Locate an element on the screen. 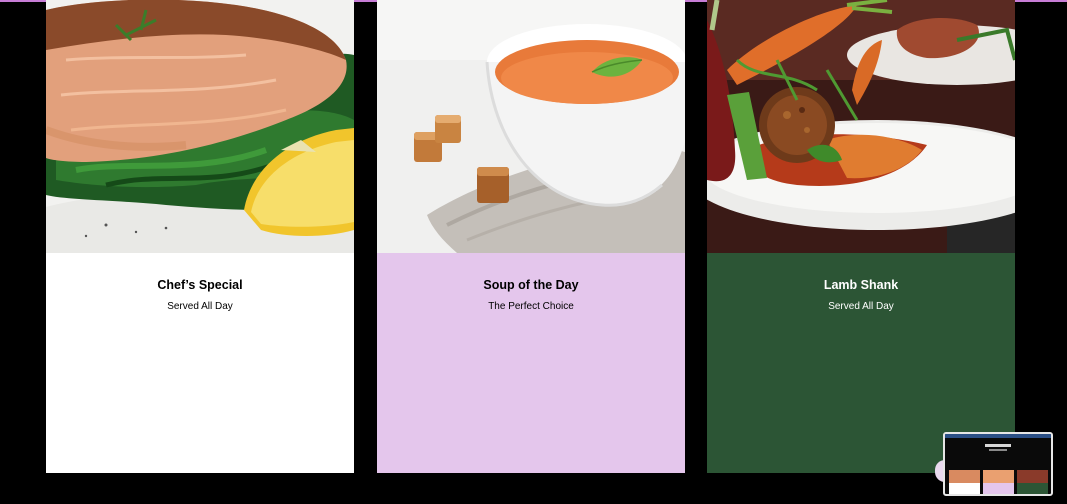 The image size is (1067, 504). preview-header-bar is located at coordinates (998, 436).